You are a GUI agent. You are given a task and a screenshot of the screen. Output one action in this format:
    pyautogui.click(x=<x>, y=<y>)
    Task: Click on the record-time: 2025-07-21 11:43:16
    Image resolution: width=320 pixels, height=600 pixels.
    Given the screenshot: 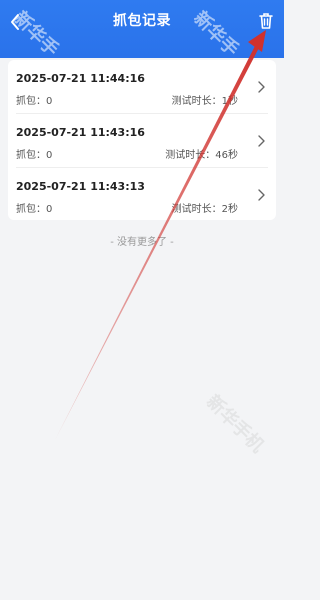 What is the action you would take?
    pyautogui.click(x=80, y=132)
    